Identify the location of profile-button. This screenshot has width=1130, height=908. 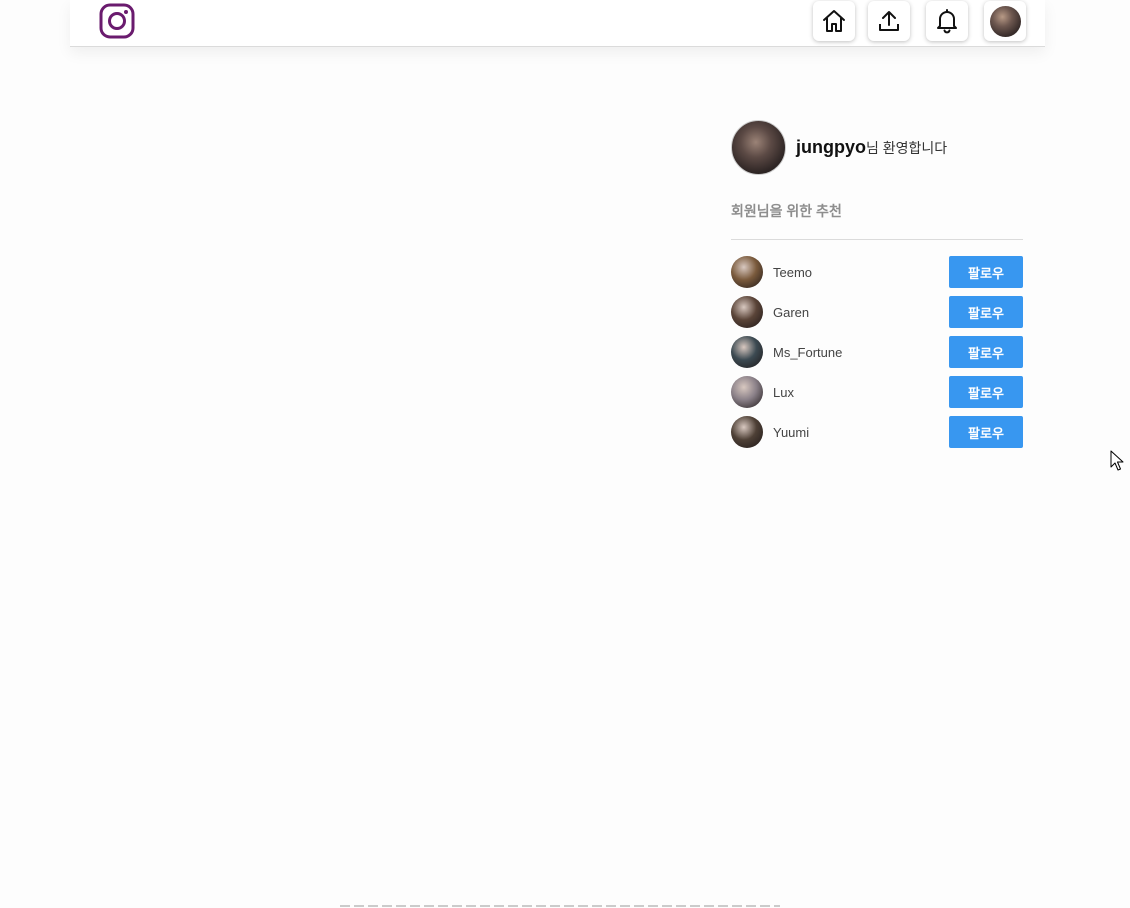
(1005, 21).